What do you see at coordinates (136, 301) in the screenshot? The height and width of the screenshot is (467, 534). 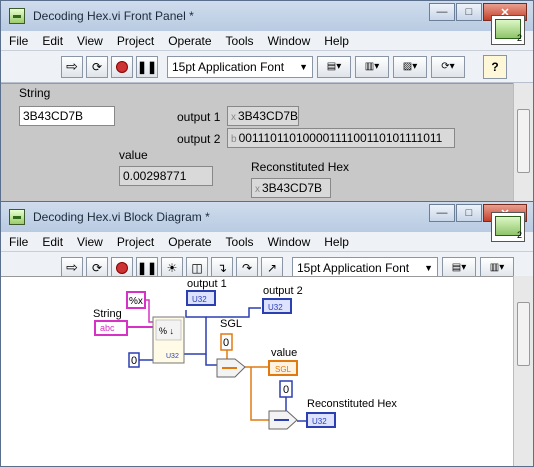 I see `format-string-text: %x` at bounding box center [136, 301].